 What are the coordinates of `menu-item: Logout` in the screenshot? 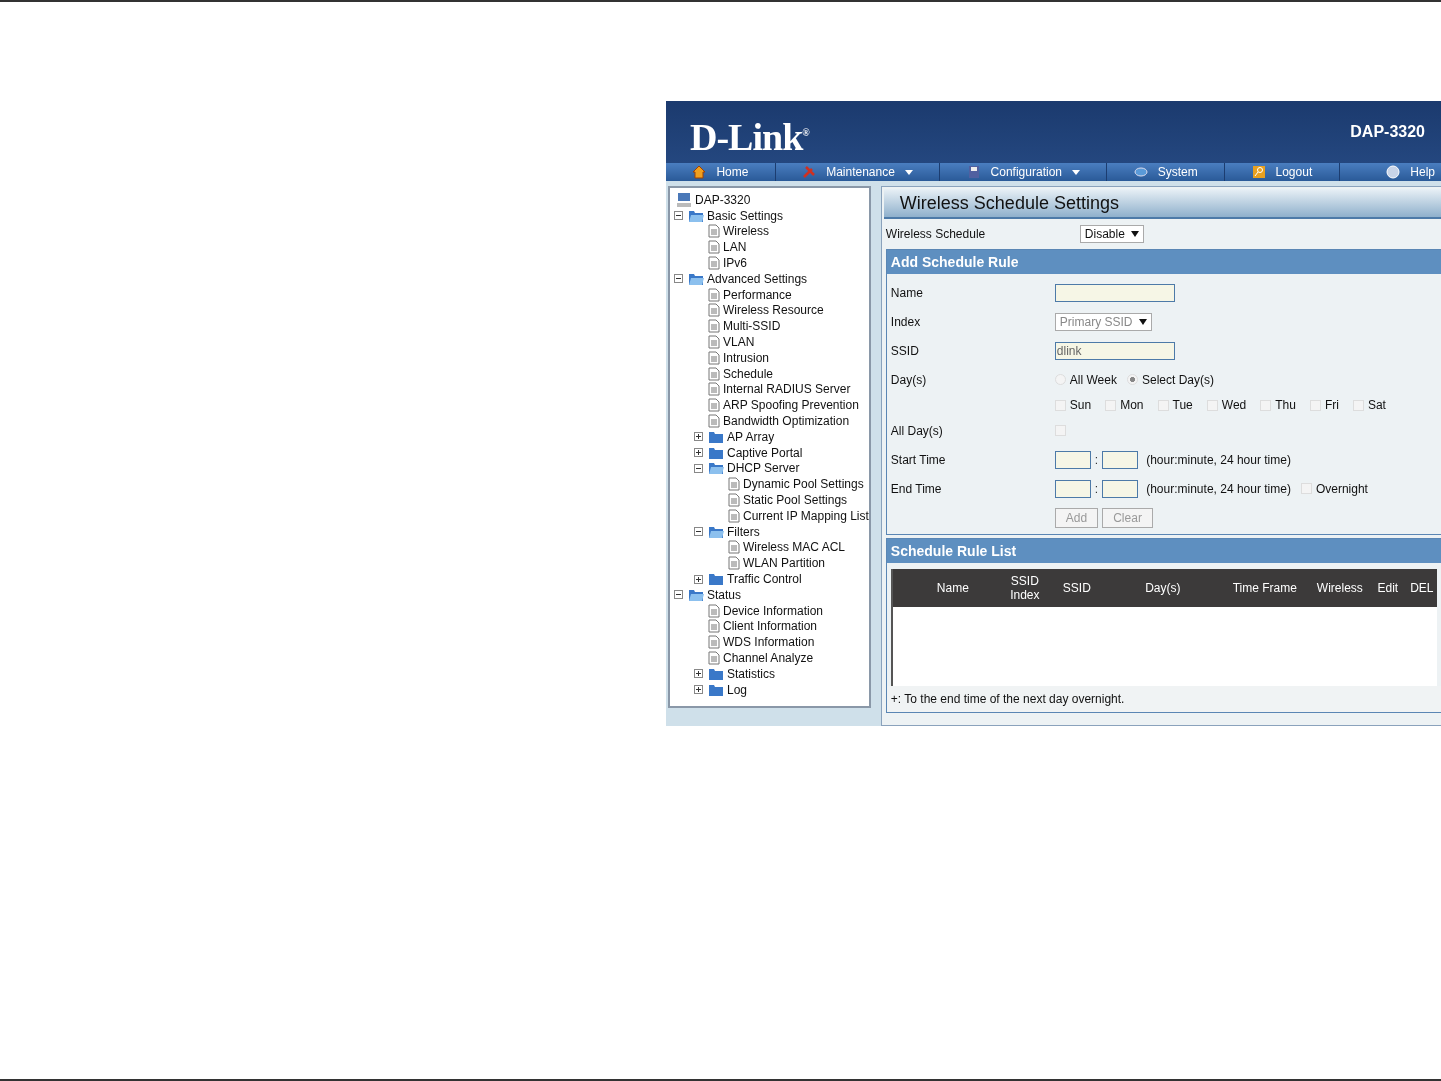 It's located at (1282, 172).